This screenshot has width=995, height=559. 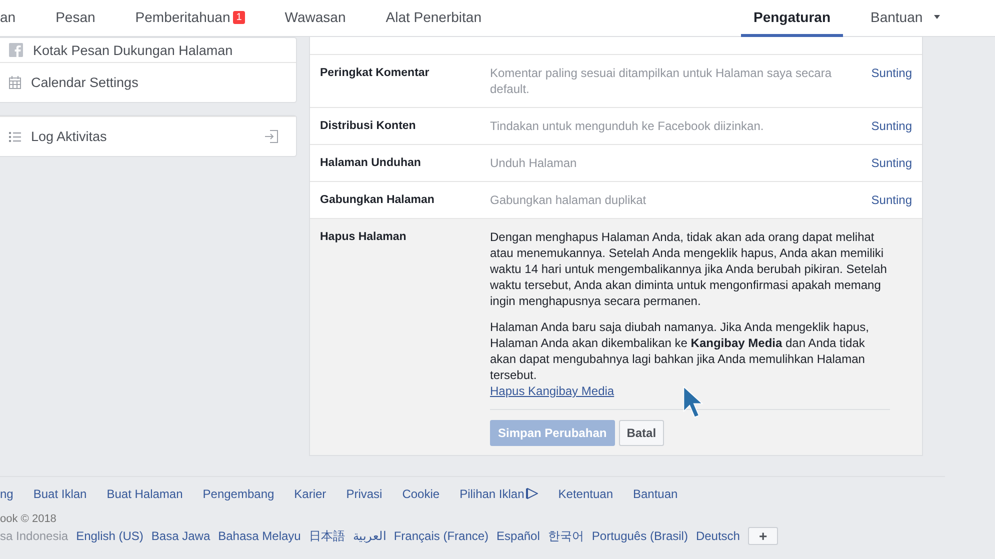 I want to click on info-paragraph: Dengan menghapus Halaman Anda, tidak akan ada orang dapat melihat atau menemukannya. Setelah Anda mengeklik hapus, Anda akan memiliki waktu 14 hari untuk mengembalikannya jika Anda berubah pikiran. Setelah waktu tersebut, Anda akan diminta untuk mengonfirmasi apakah memang ingin menghapusnya secara permanen., so click(x=689, y=269).